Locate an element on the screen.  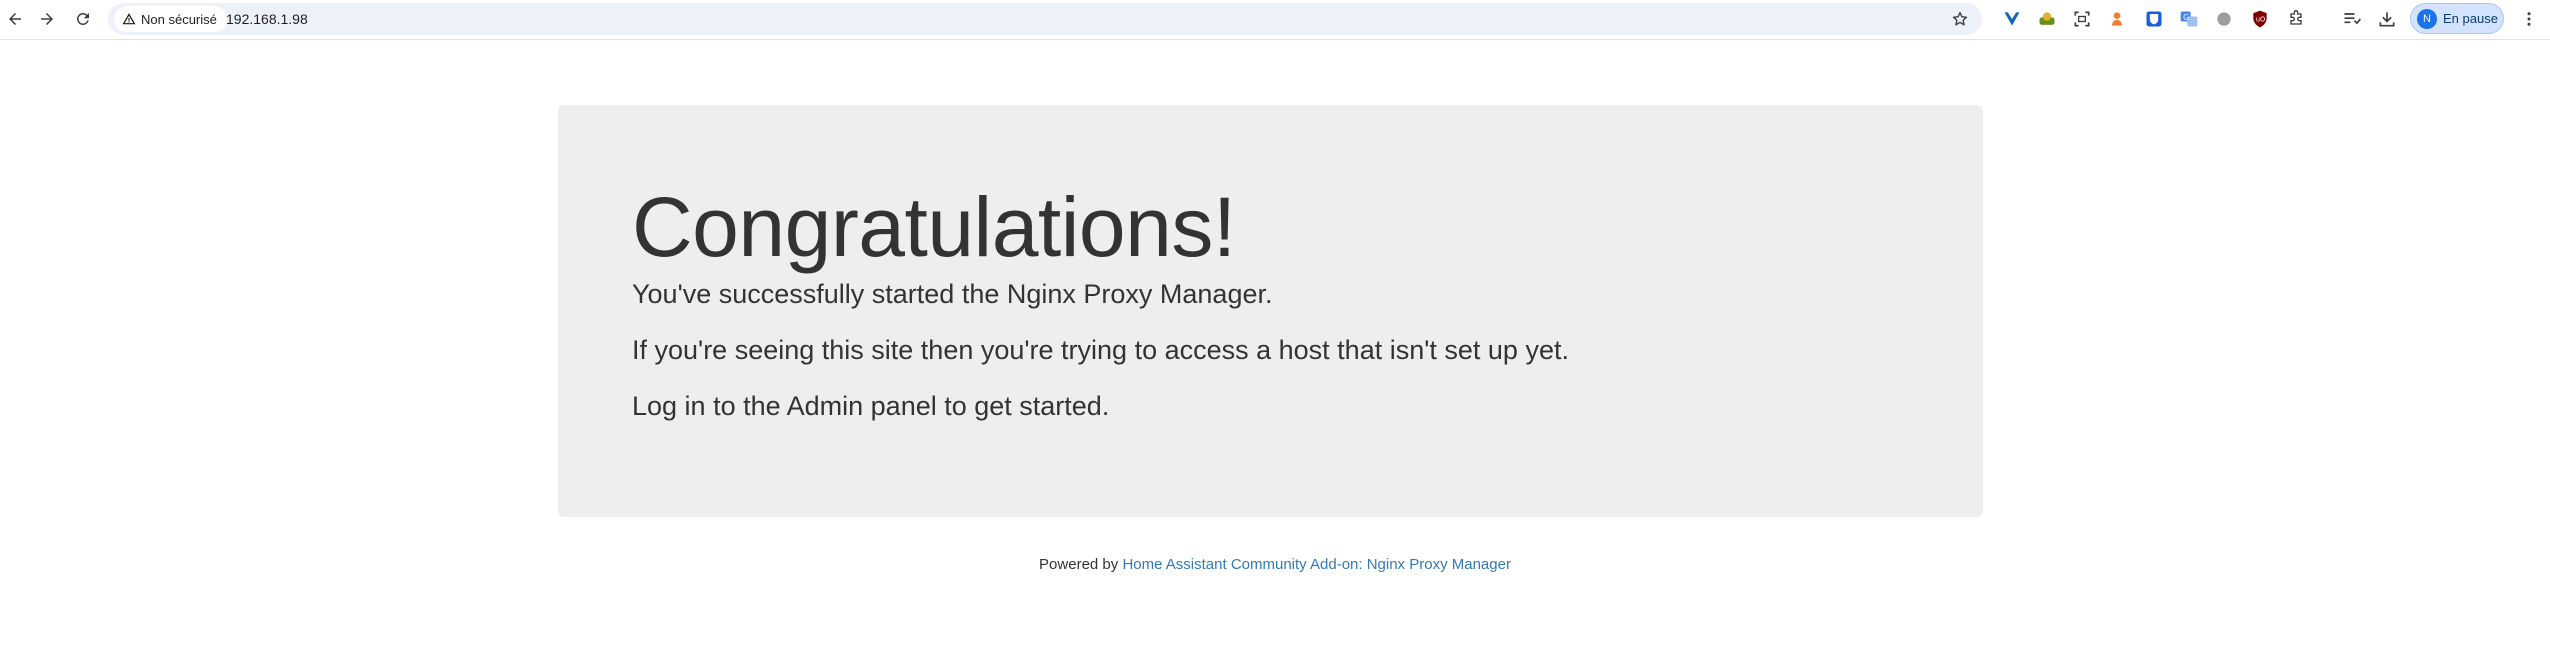
avatar: N is located at coordinates (2427, 18).